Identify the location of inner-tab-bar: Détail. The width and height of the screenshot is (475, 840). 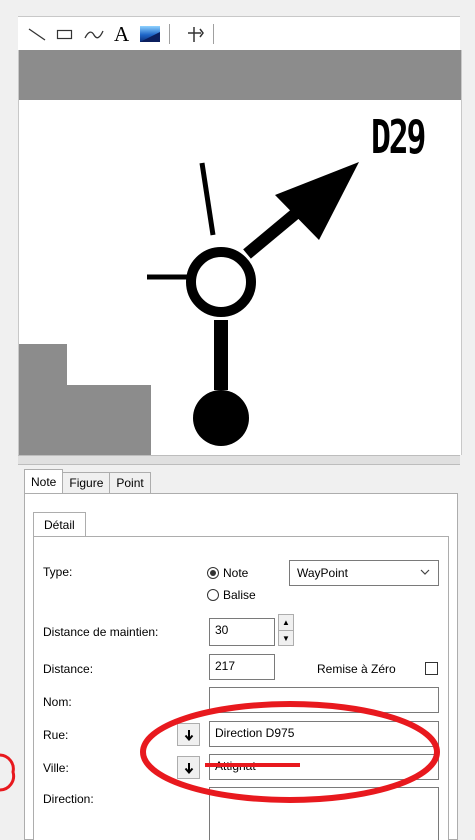
(59, 524).